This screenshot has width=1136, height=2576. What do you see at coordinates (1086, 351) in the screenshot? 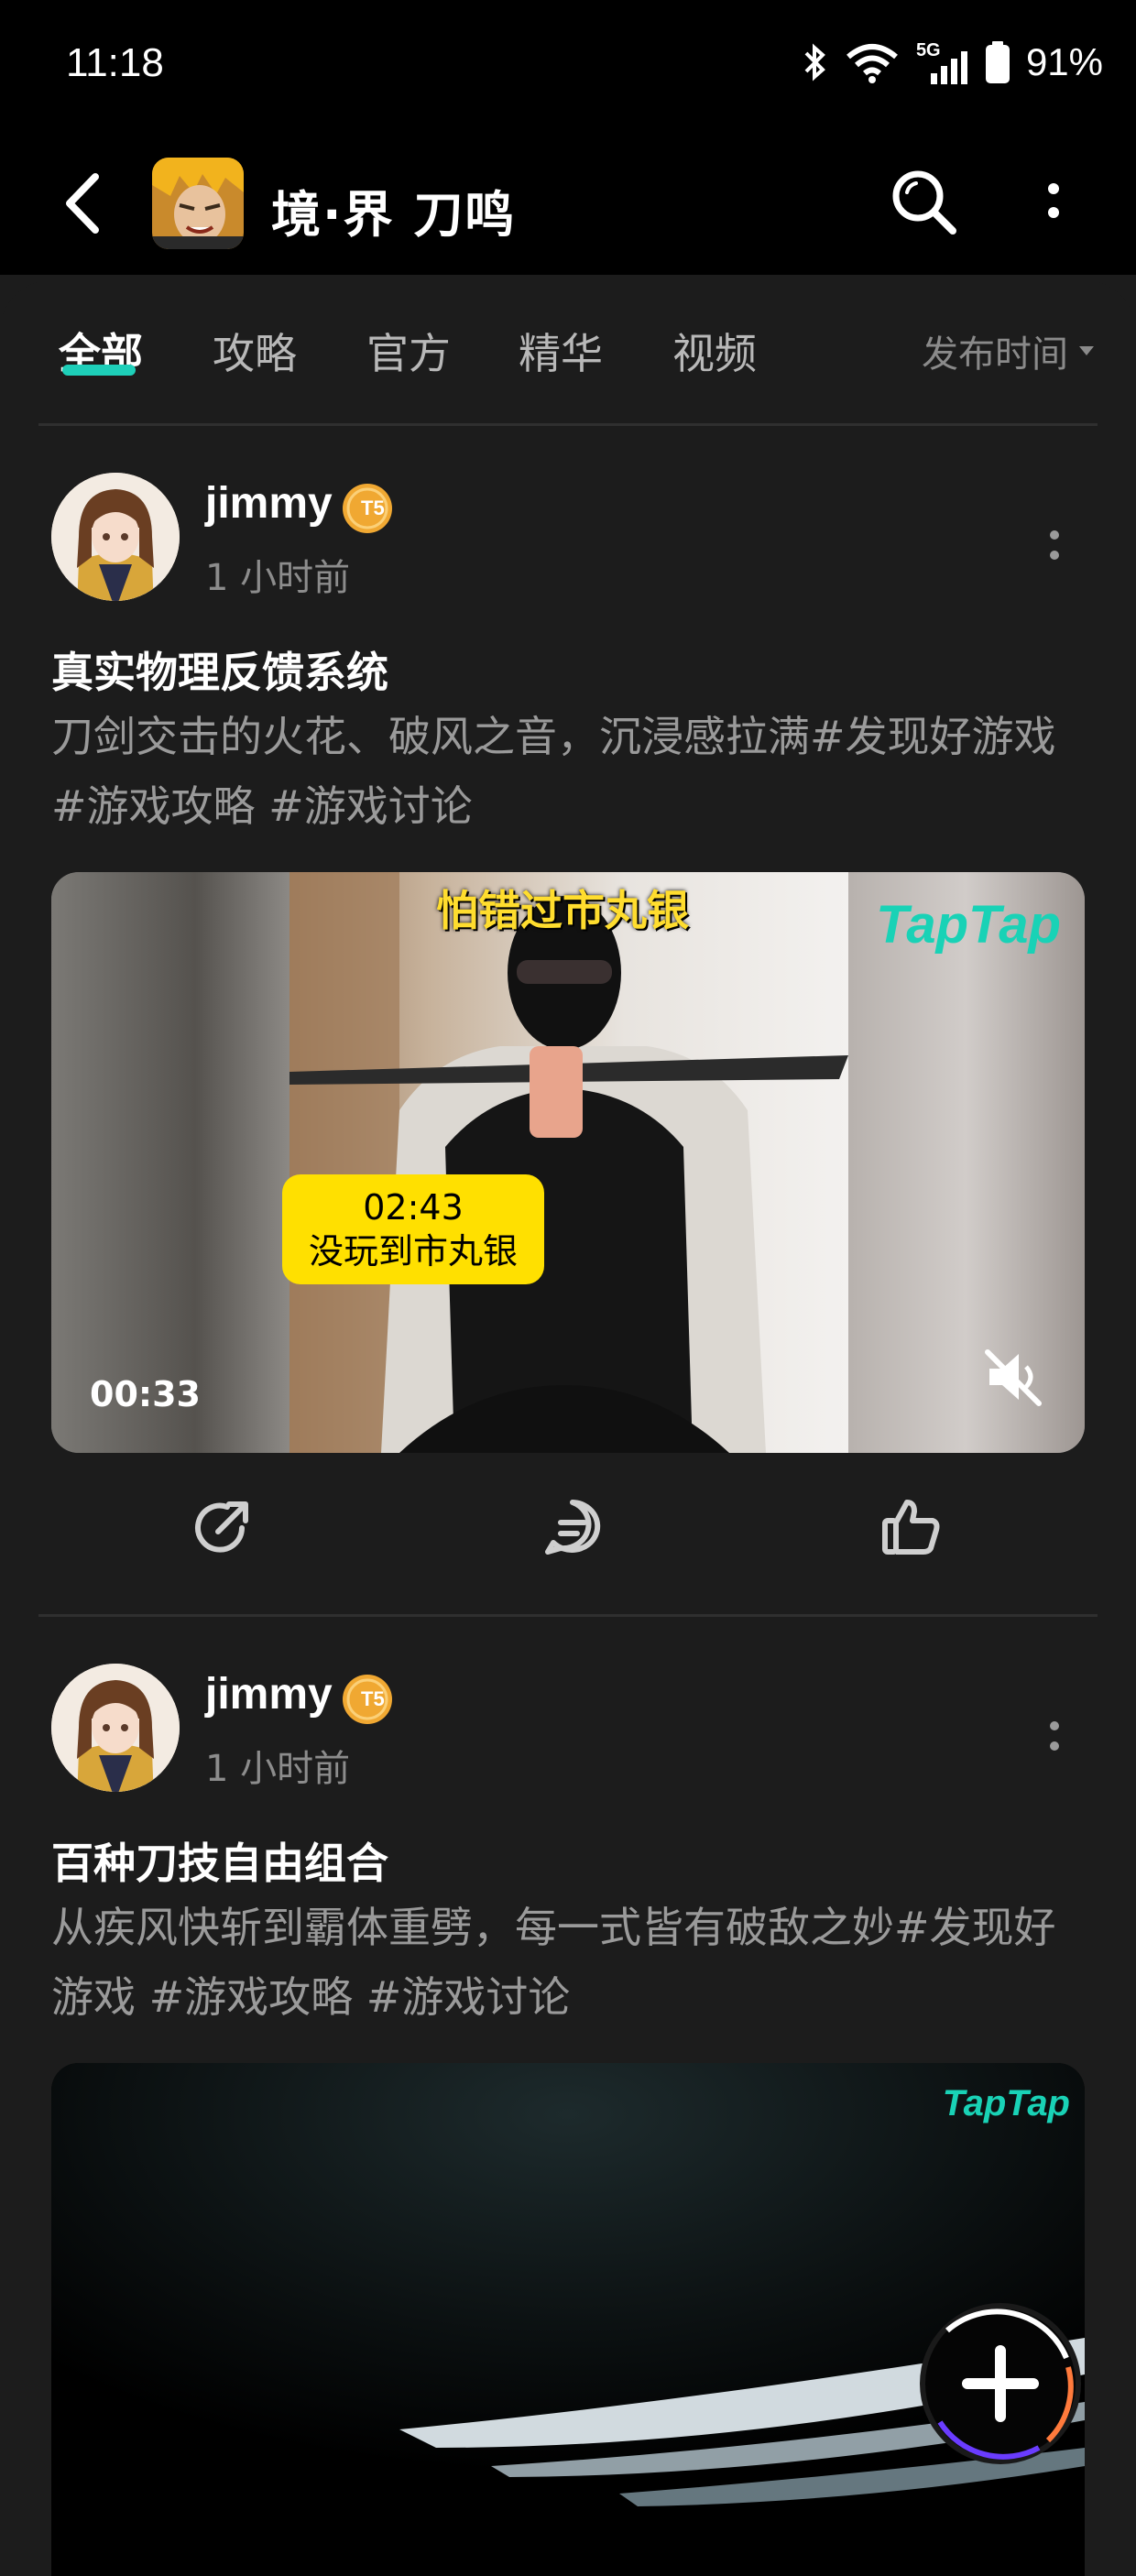
I see `dropdown-caret-icon` at bounding box center [1086, 351].